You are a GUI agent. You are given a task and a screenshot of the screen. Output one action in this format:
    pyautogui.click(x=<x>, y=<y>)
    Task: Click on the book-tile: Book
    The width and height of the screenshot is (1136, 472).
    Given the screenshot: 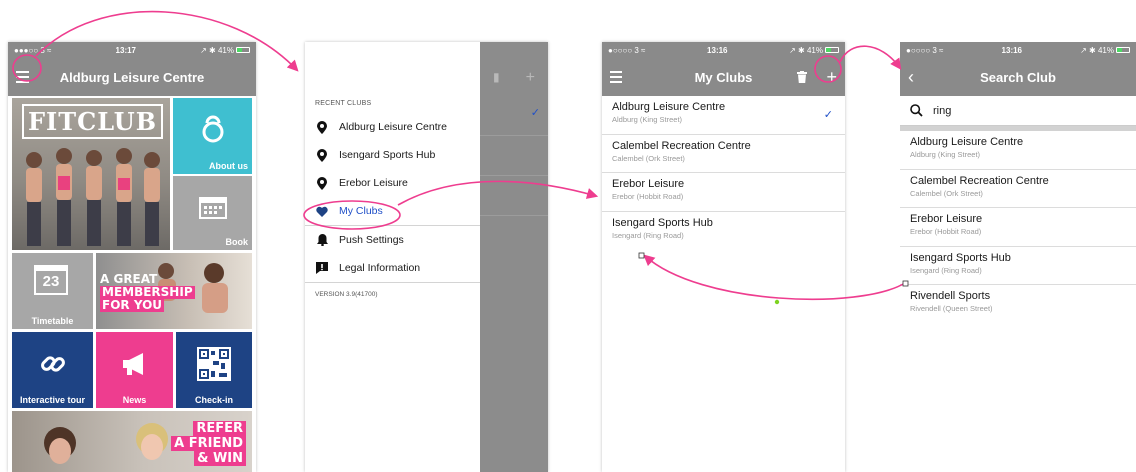 What is the action you would take?
    pyautogui.click(x=212, y=213)
    